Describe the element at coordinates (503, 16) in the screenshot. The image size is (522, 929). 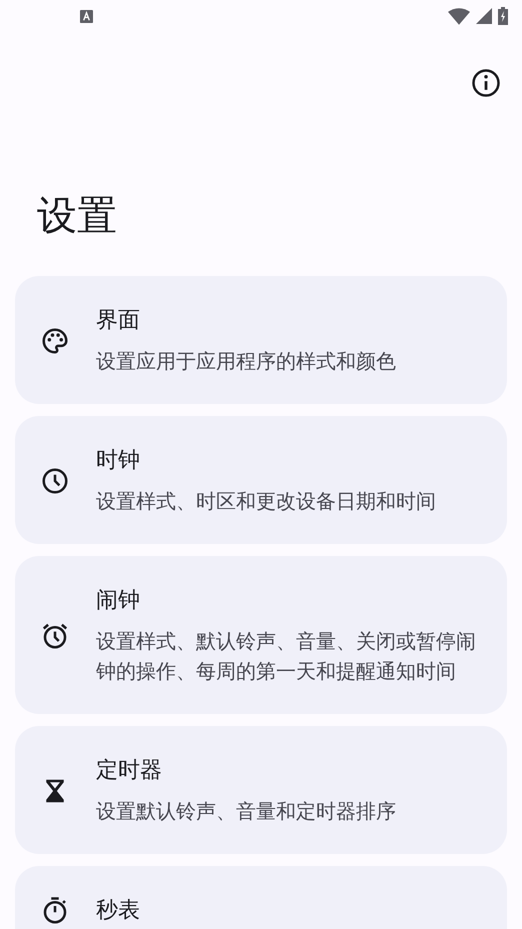
I see `battery-icon` at that location.